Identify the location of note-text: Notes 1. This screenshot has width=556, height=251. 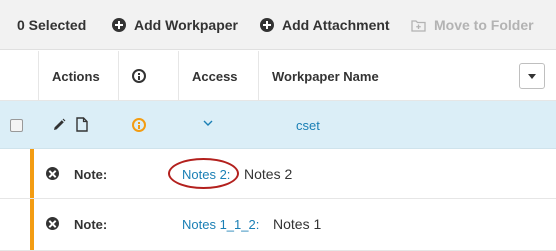
(297, 224).